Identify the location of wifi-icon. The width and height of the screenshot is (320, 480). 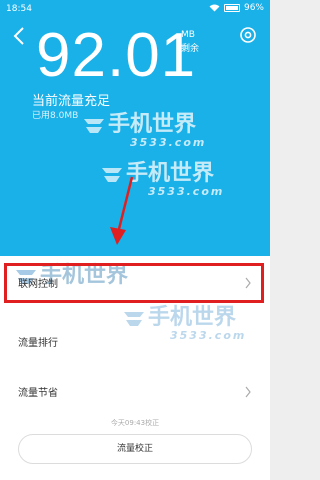
(214, 8).